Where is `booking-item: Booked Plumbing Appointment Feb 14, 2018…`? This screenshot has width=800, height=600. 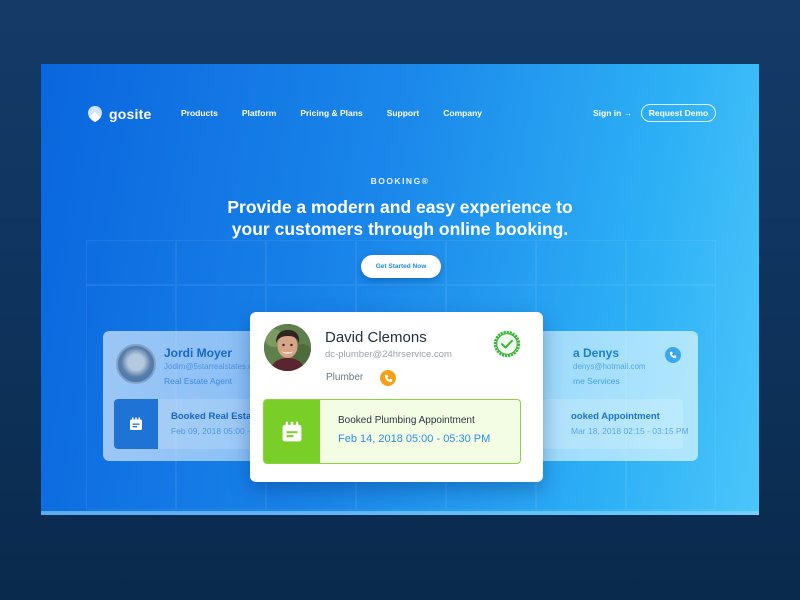
booking-item: Booked Plumbing Appointment Feb 14, 2018… is located at coordinates (392, 431).